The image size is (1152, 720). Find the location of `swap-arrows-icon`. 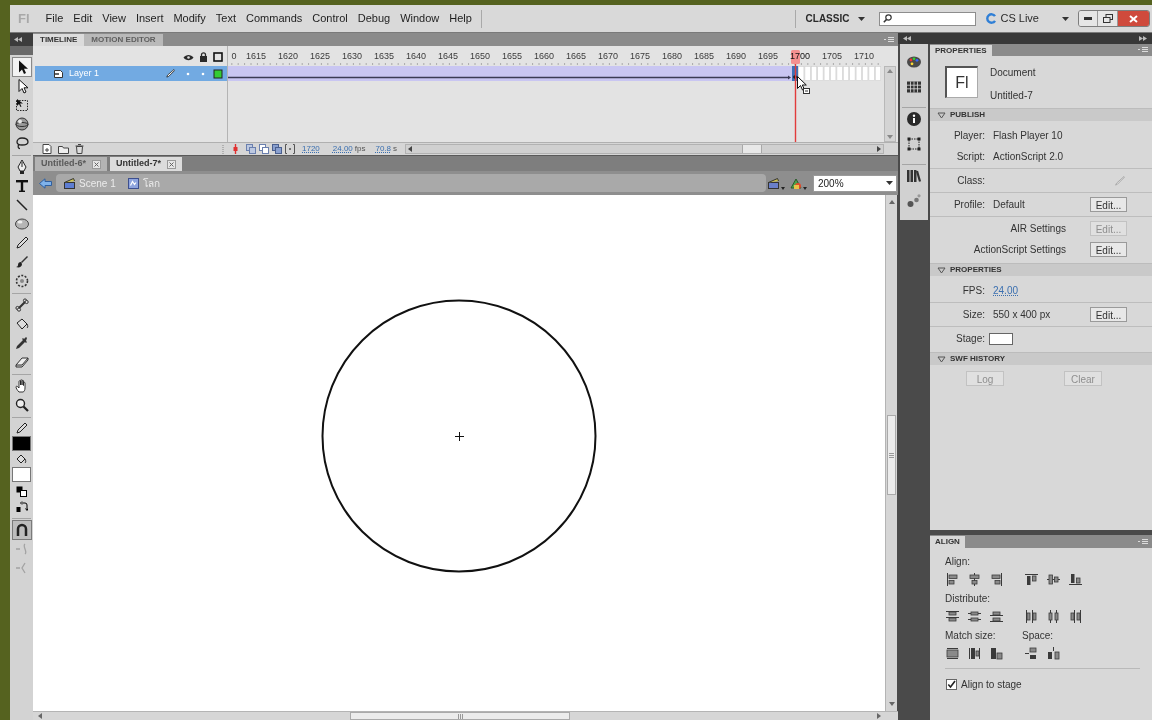

swap-arrows-icon is located at coordinates (21, 507).